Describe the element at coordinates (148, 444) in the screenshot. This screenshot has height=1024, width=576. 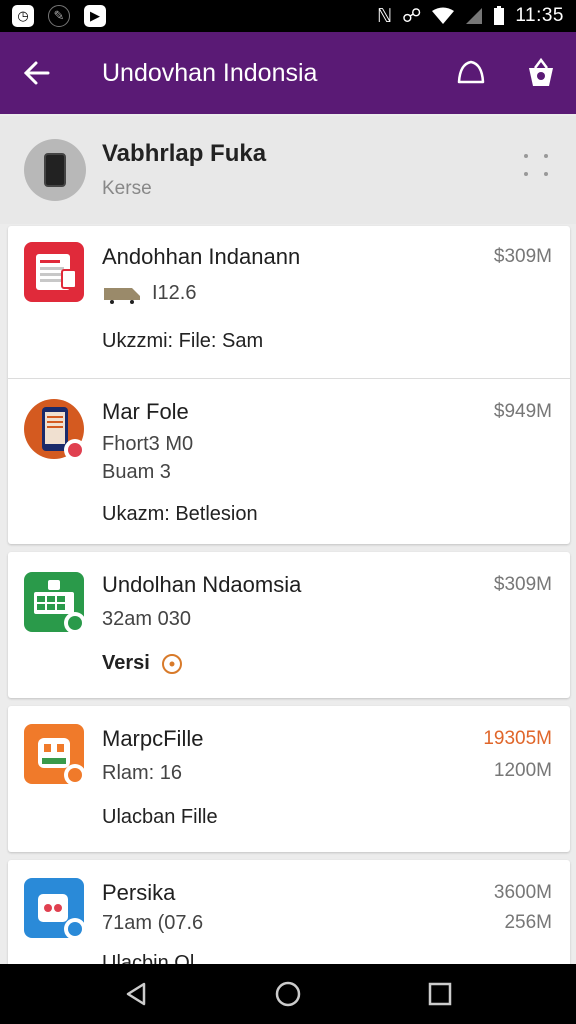
I see `item-meta: Fhort3 M0` at that location.